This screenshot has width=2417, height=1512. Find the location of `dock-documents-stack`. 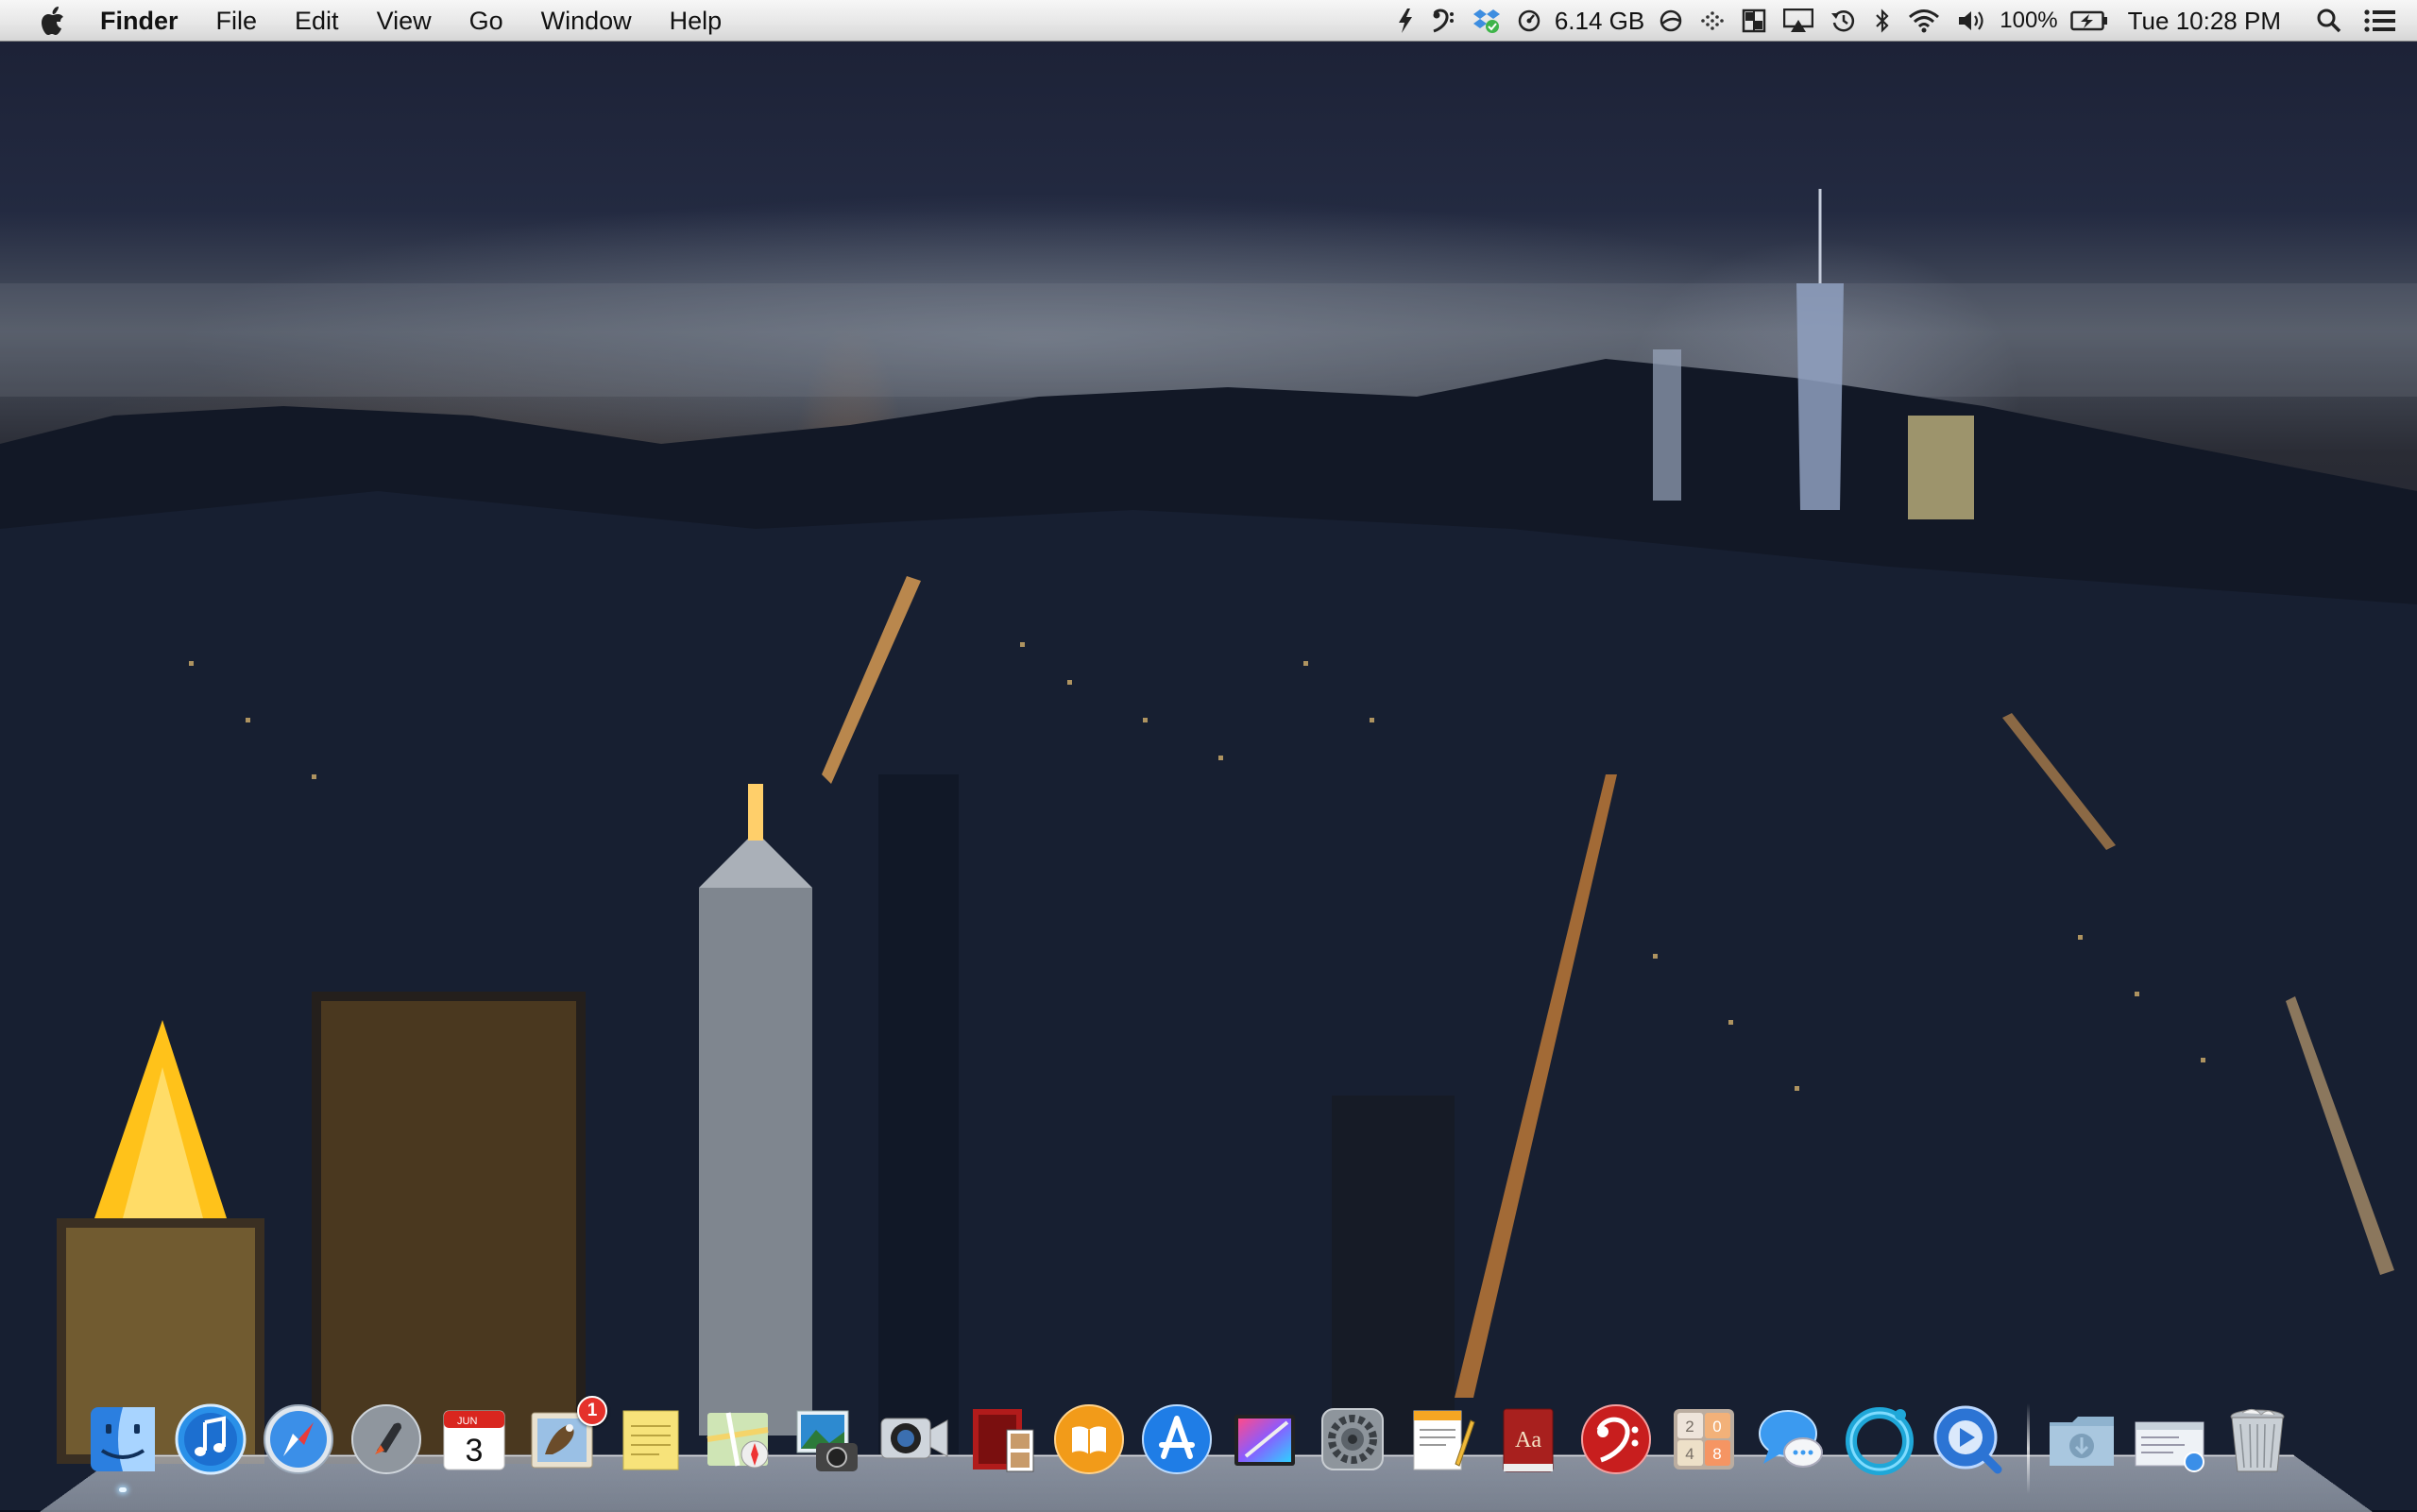

dock-documents-stack is located at coordinates (2169, 1439).